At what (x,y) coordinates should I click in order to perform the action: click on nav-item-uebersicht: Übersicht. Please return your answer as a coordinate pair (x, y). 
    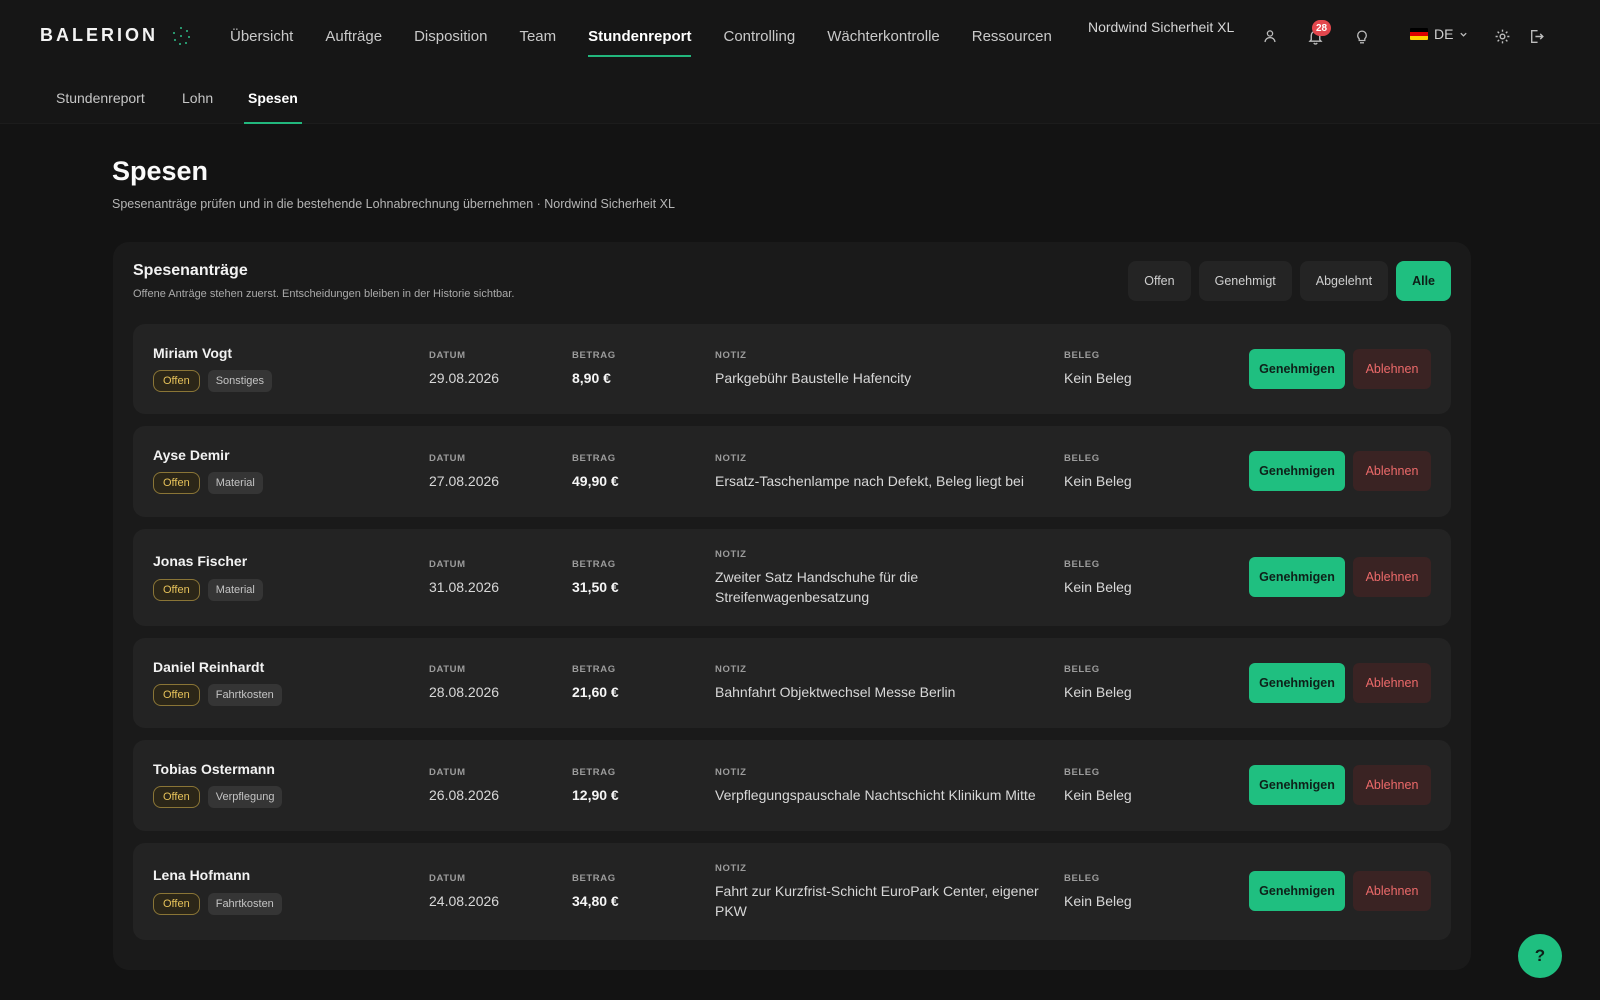
    Looking at the image, I should click on (261, 36).